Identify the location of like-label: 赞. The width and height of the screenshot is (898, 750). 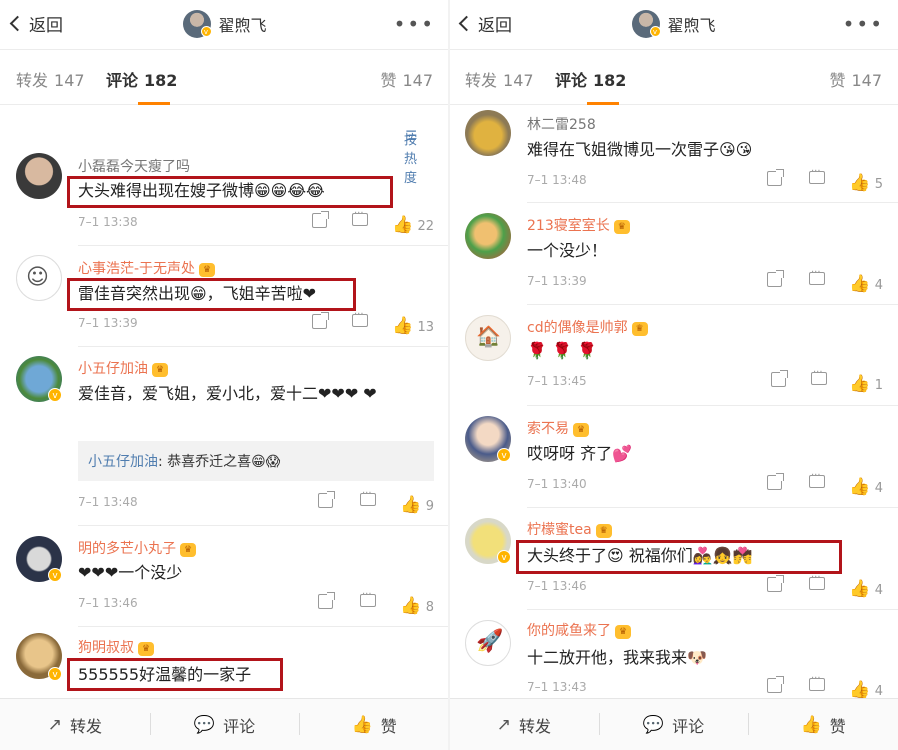
(837, 726).